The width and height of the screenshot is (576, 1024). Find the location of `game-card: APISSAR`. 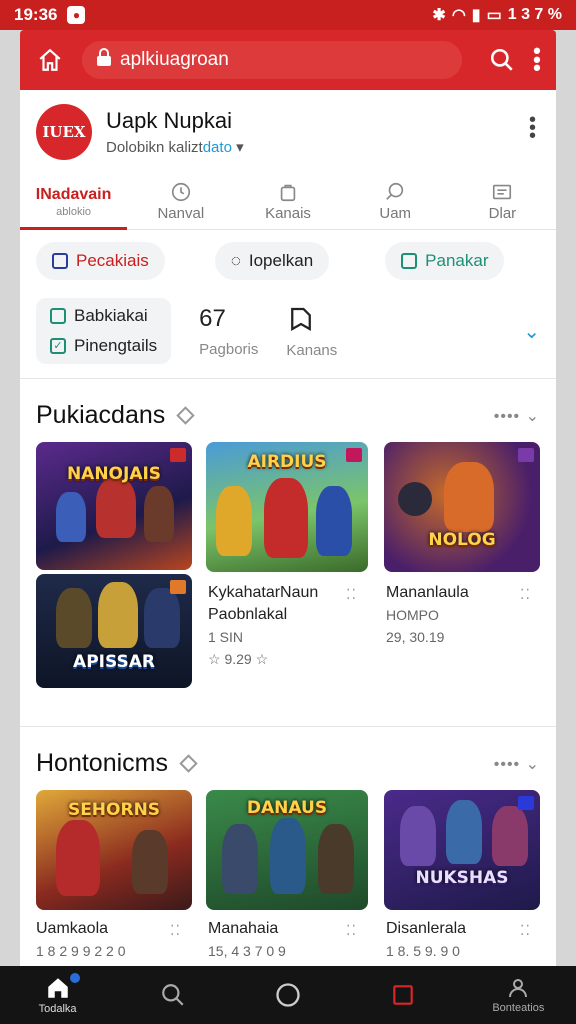

game-card: APISSAR is located at coordinates (114, 631).